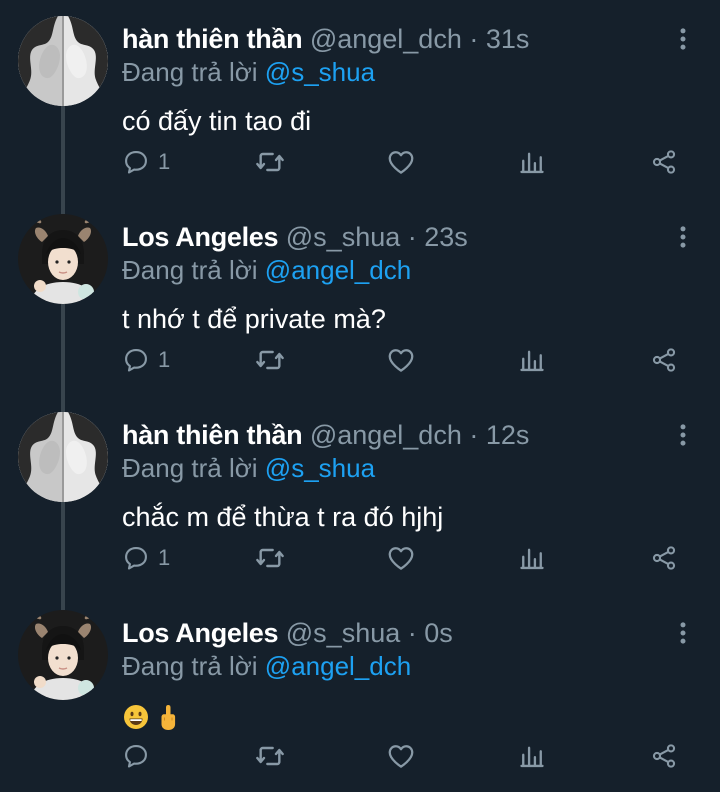 Image resolution: width=720 pixels, height=792 pixels. Describe the element at coordinates (168, 717) in the screenshot. I see `middle-finger-emoji` at that location.